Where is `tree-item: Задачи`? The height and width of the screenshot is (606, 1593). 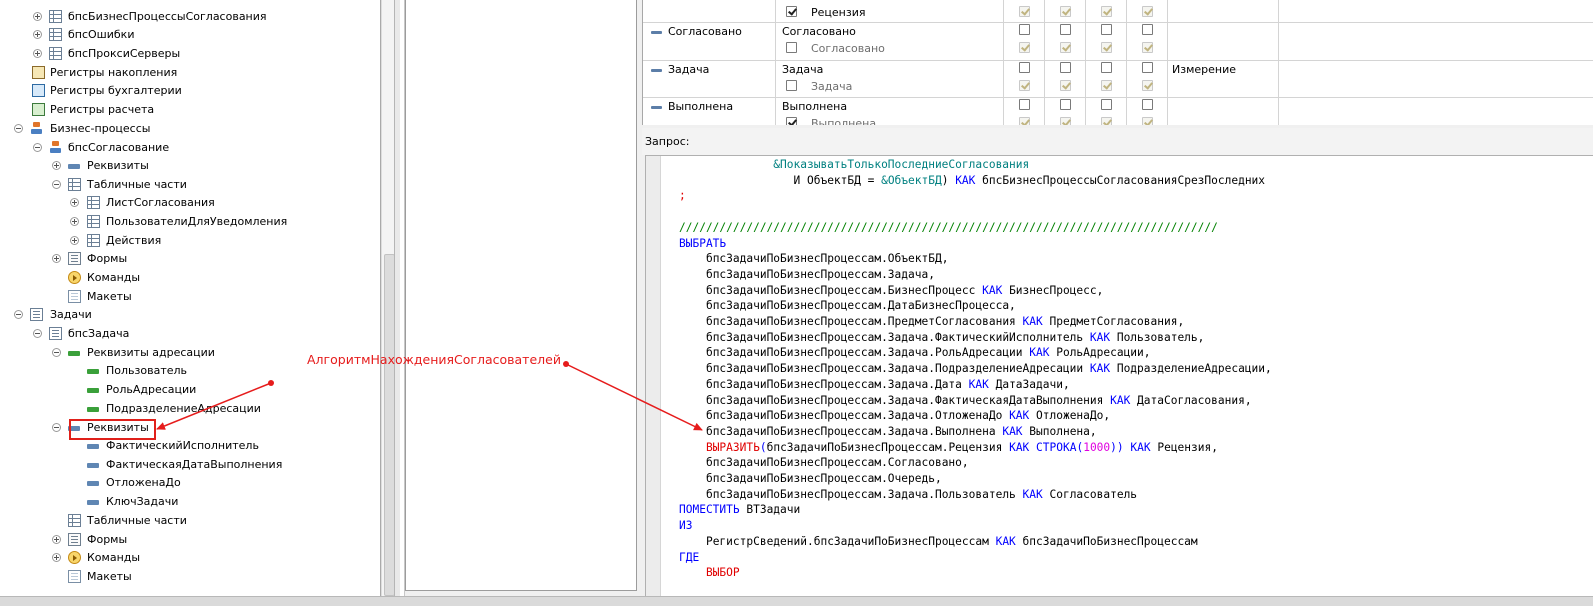 tree-item: Задачи is located at coordinates (190, 315).